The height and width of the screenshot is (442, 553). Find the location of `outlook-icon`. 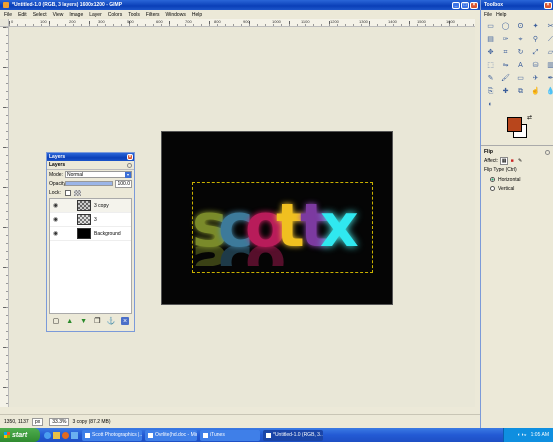

outlook-icon is located at coordinates (56, 435).